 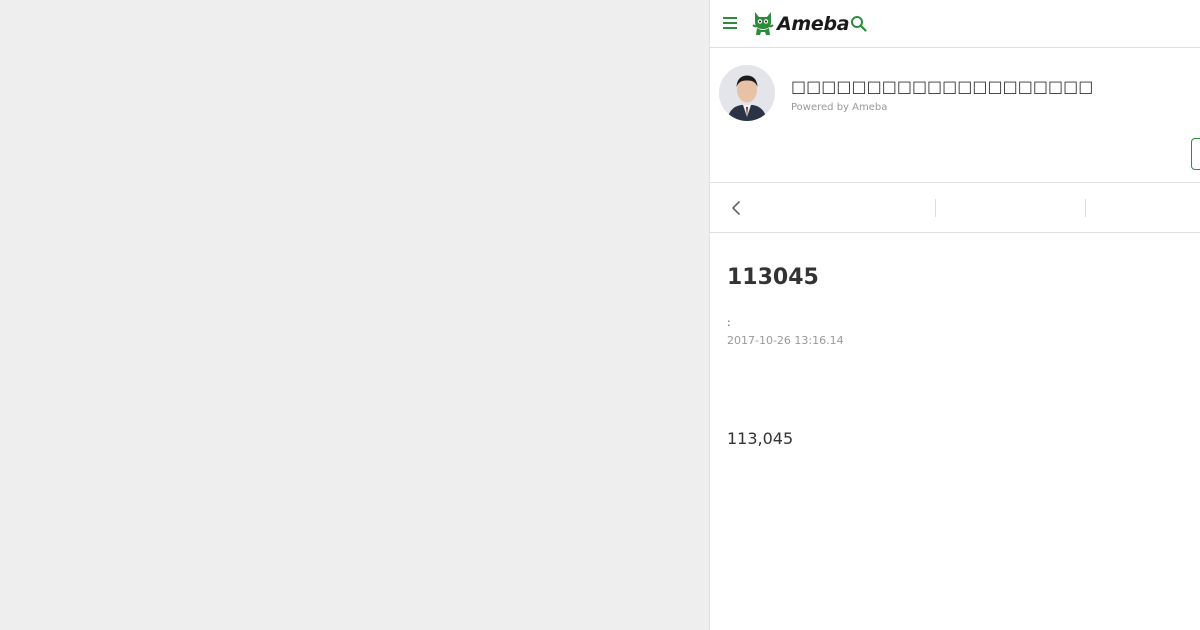 I want to click on entry-navigation, so click(x=955, y=207).